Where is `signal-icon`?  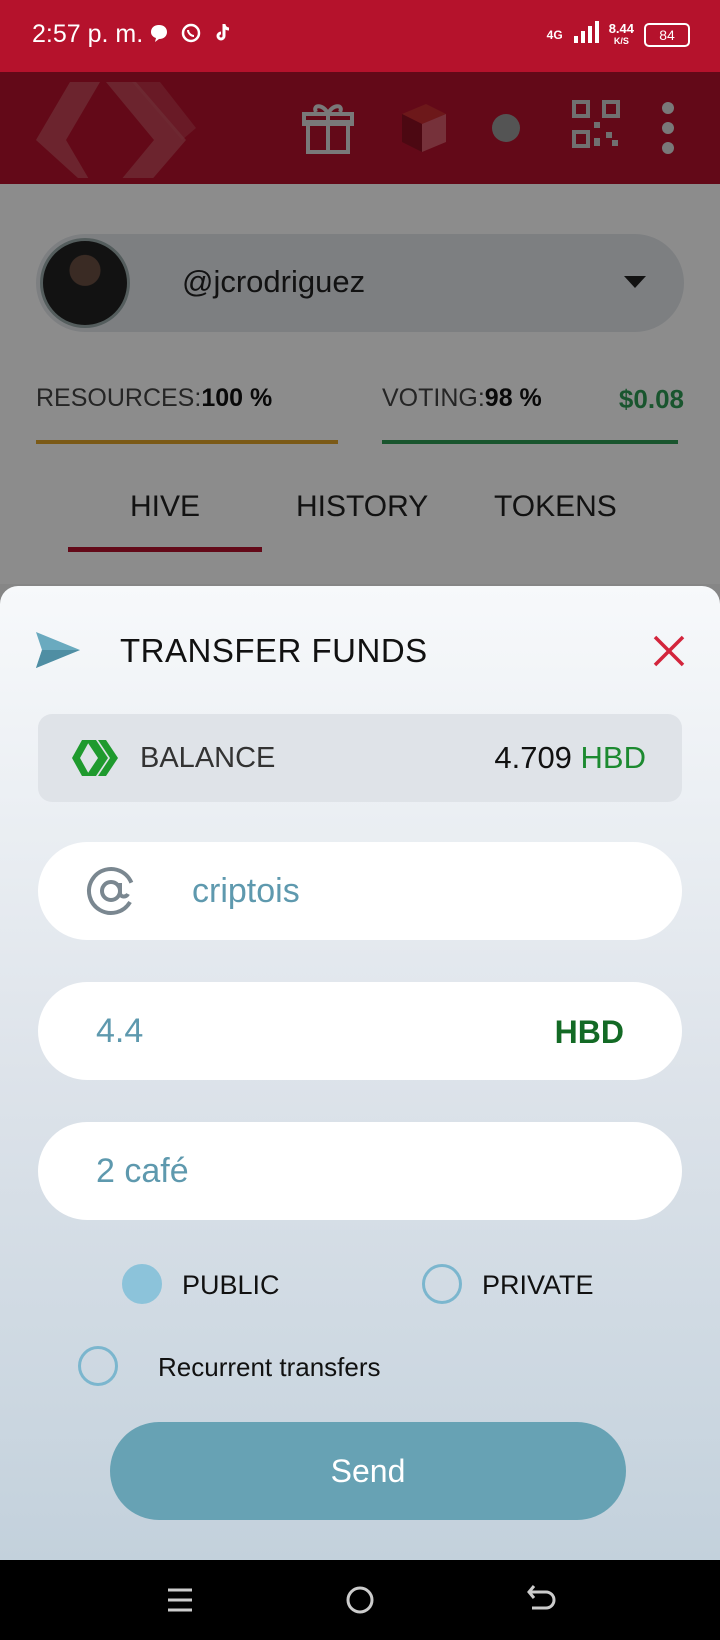 signal-icon is located at coordinates (586, 34).